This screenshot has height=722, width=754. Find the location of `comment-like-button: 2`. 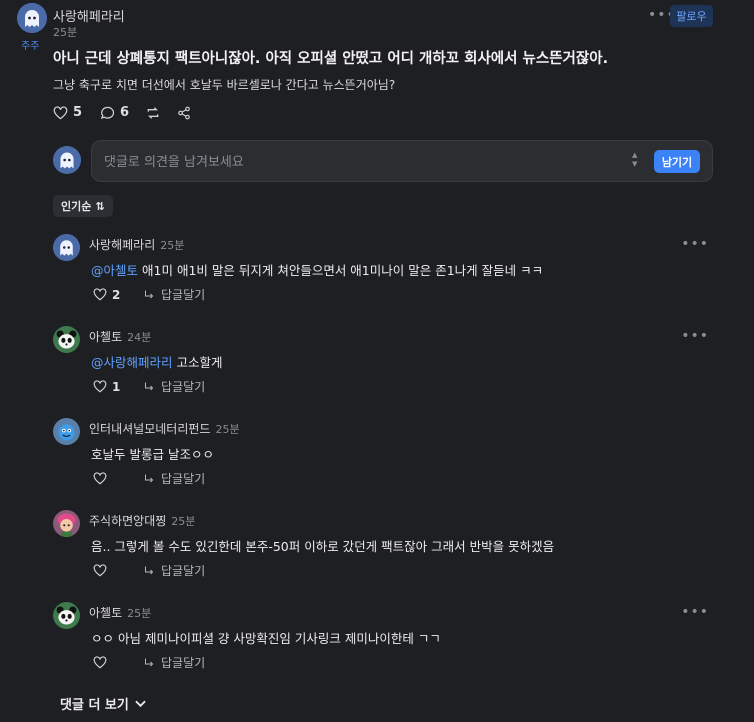

comment-like-button: 2 is located at coordinates (118, 295).